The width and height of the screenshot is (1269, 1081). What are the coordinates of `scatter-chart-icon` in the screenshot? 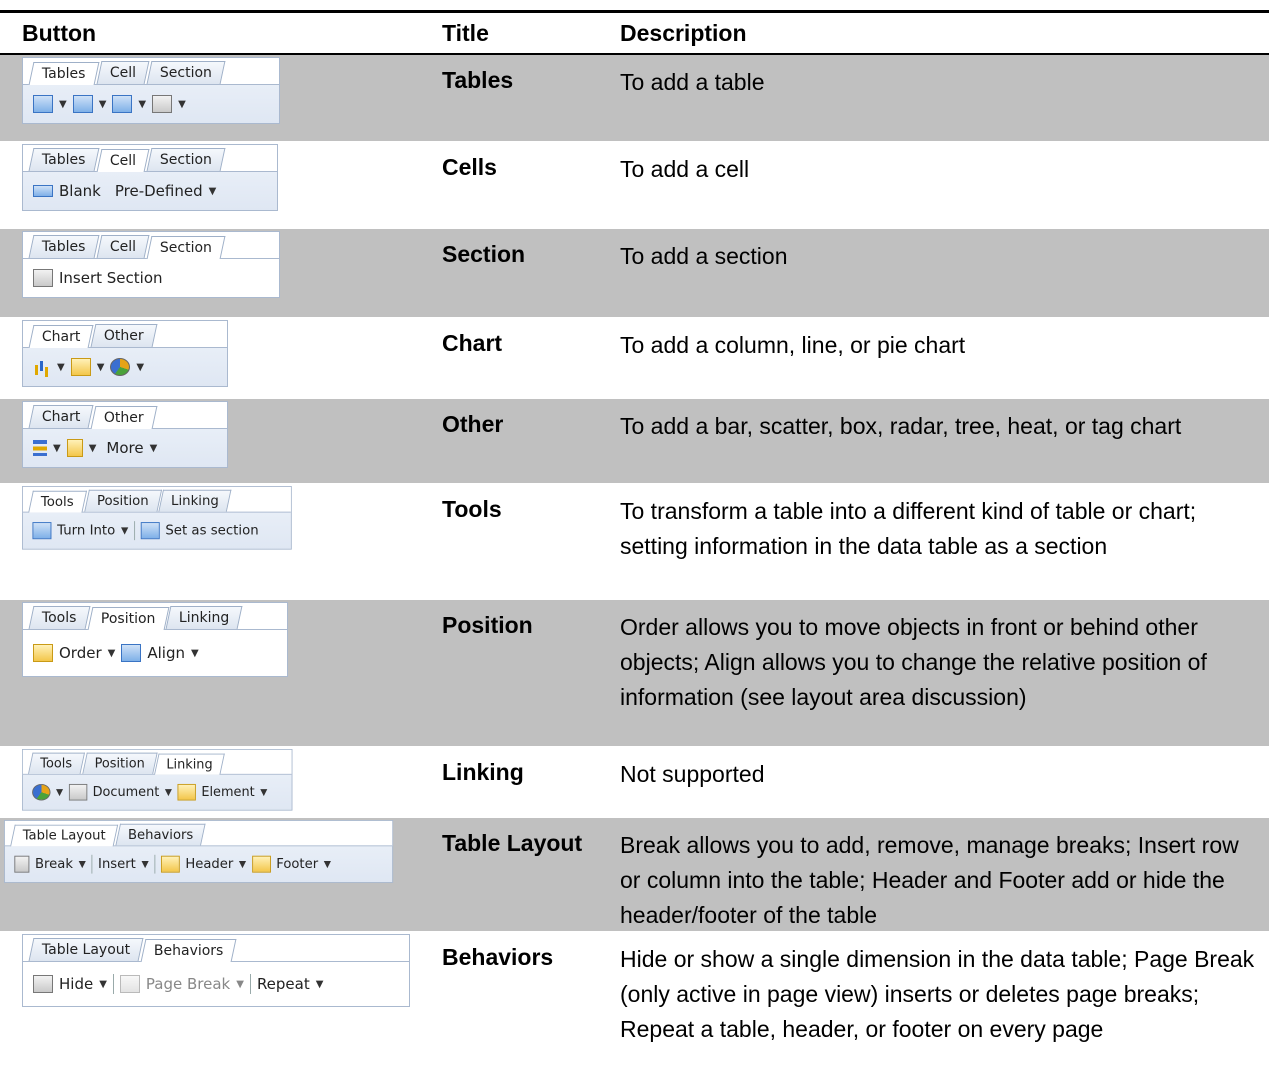 It's located at (74, 448).